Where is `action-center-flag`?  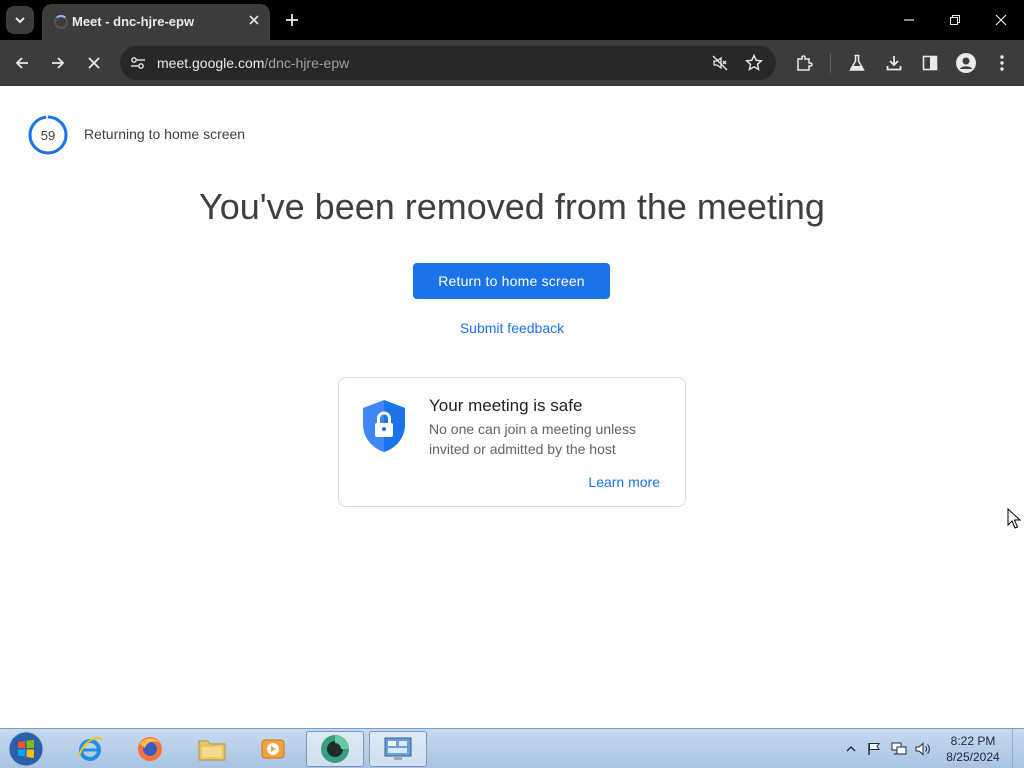
action-center-flag is located at coordinates (874, 749).